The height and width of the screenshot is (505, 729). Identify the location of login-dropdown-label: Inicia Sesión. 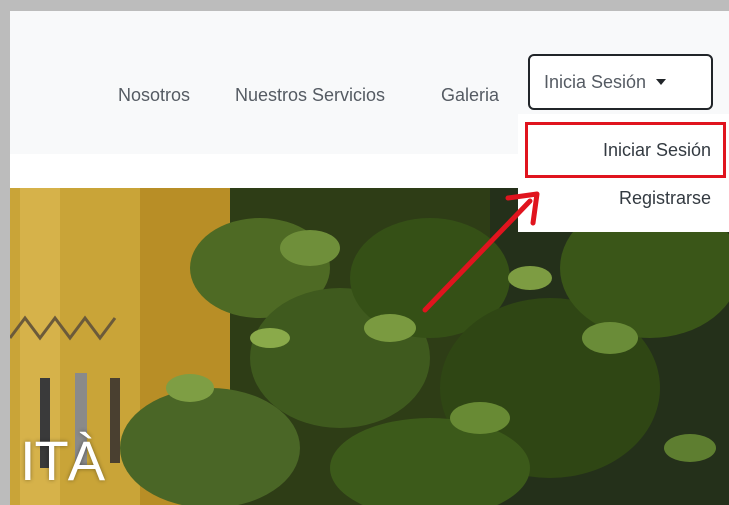
(595, 81).